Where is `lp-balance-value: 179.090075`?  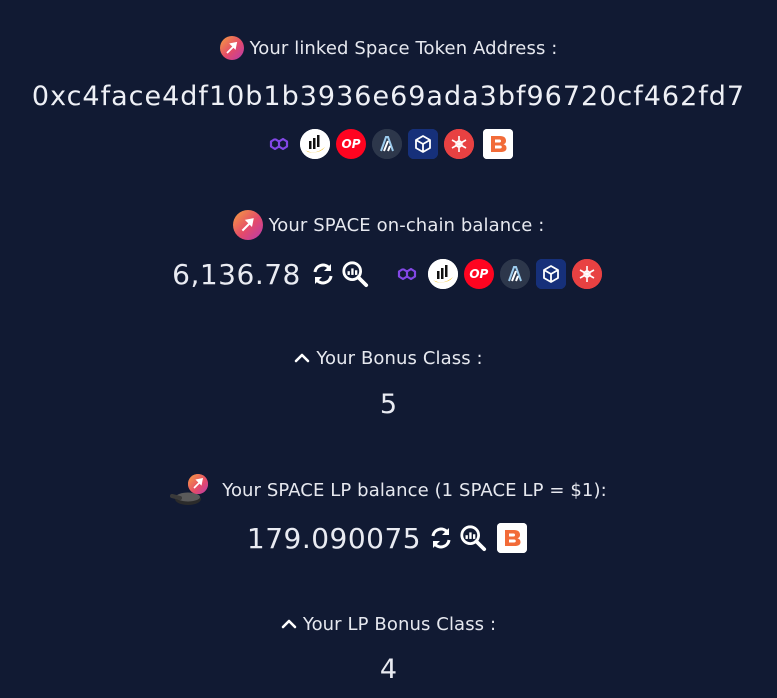
lp-balance-value: 179.090075 is located at coordinates (334, 538).